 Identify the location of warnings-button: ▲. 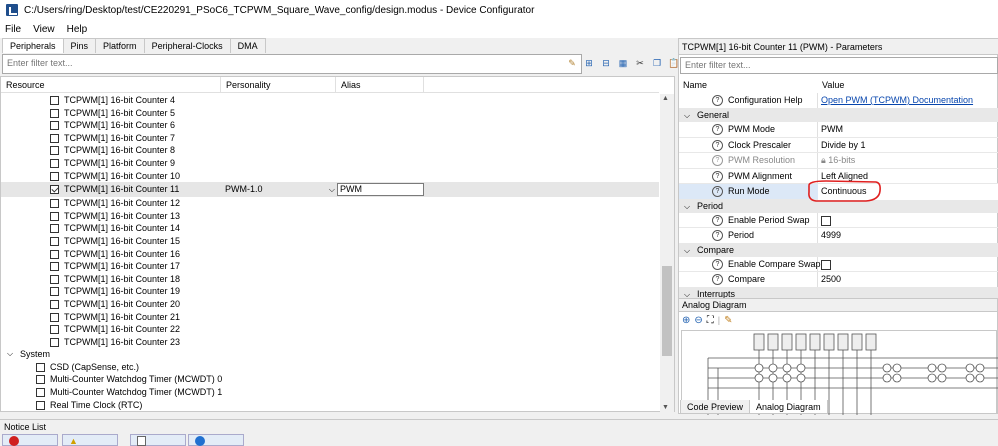
(90, 440).